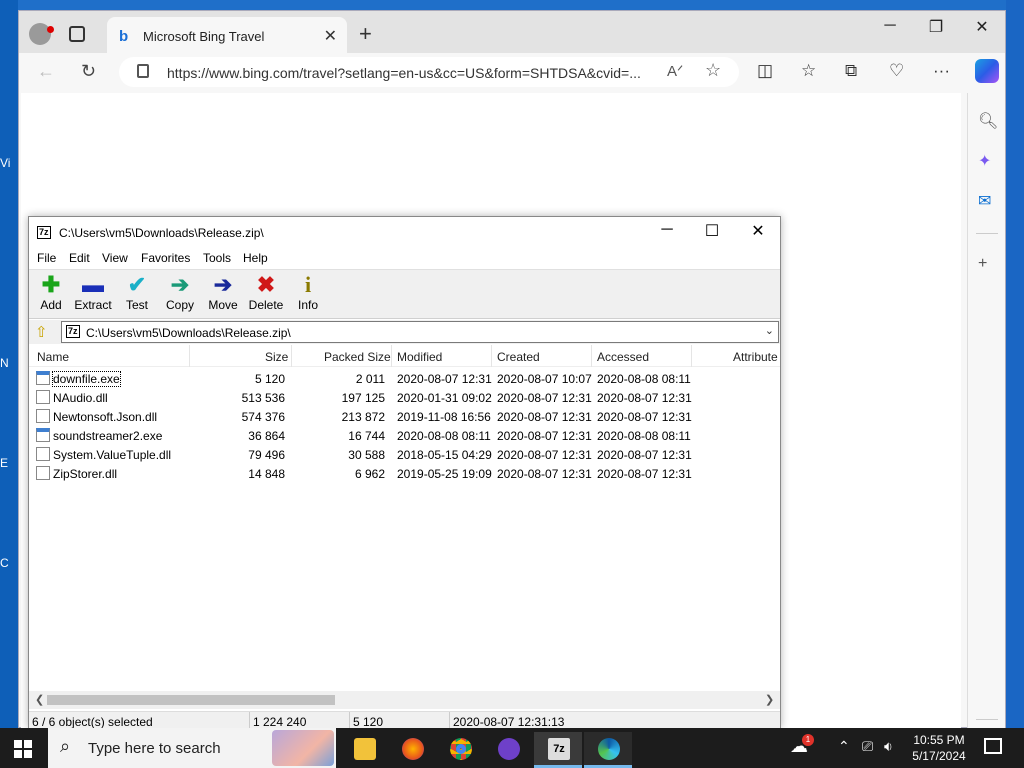  Describe the element at coordinates (939, 748) in the screenshot. I see `clock: 10:55 PM 5/17/2024` at that location.